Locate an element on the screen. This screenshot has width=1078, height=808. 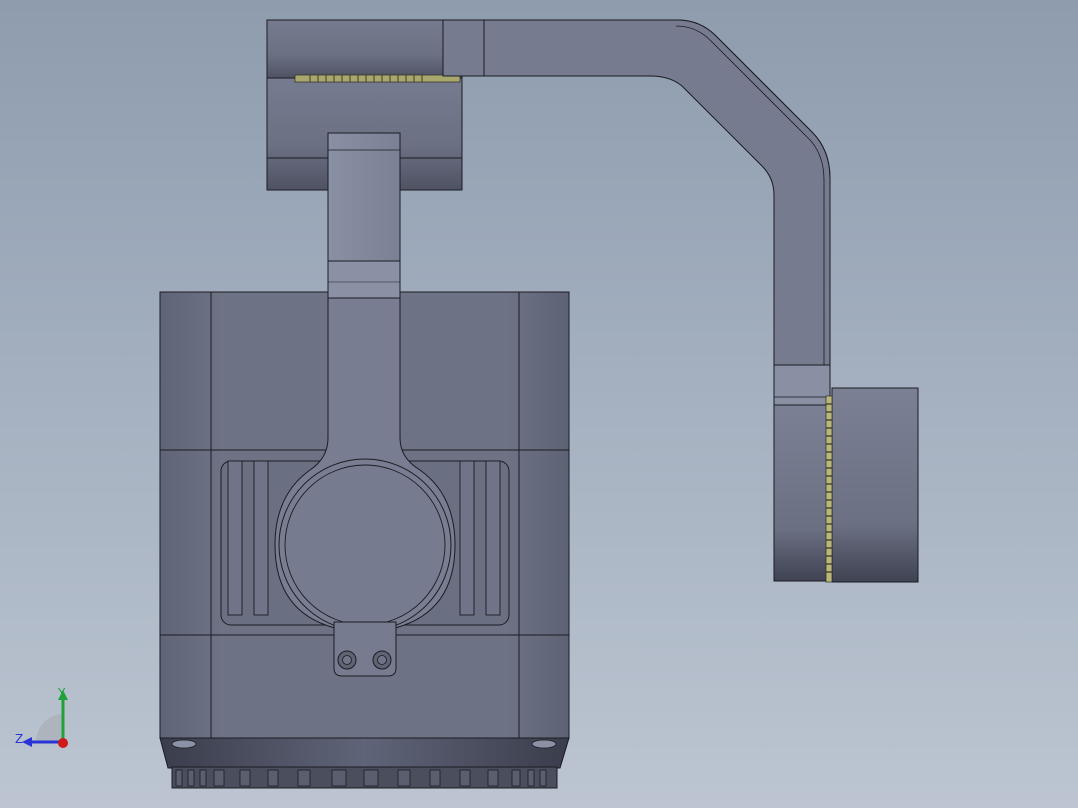
orientation-triad: Y Z is located at coordinates (41, 717).